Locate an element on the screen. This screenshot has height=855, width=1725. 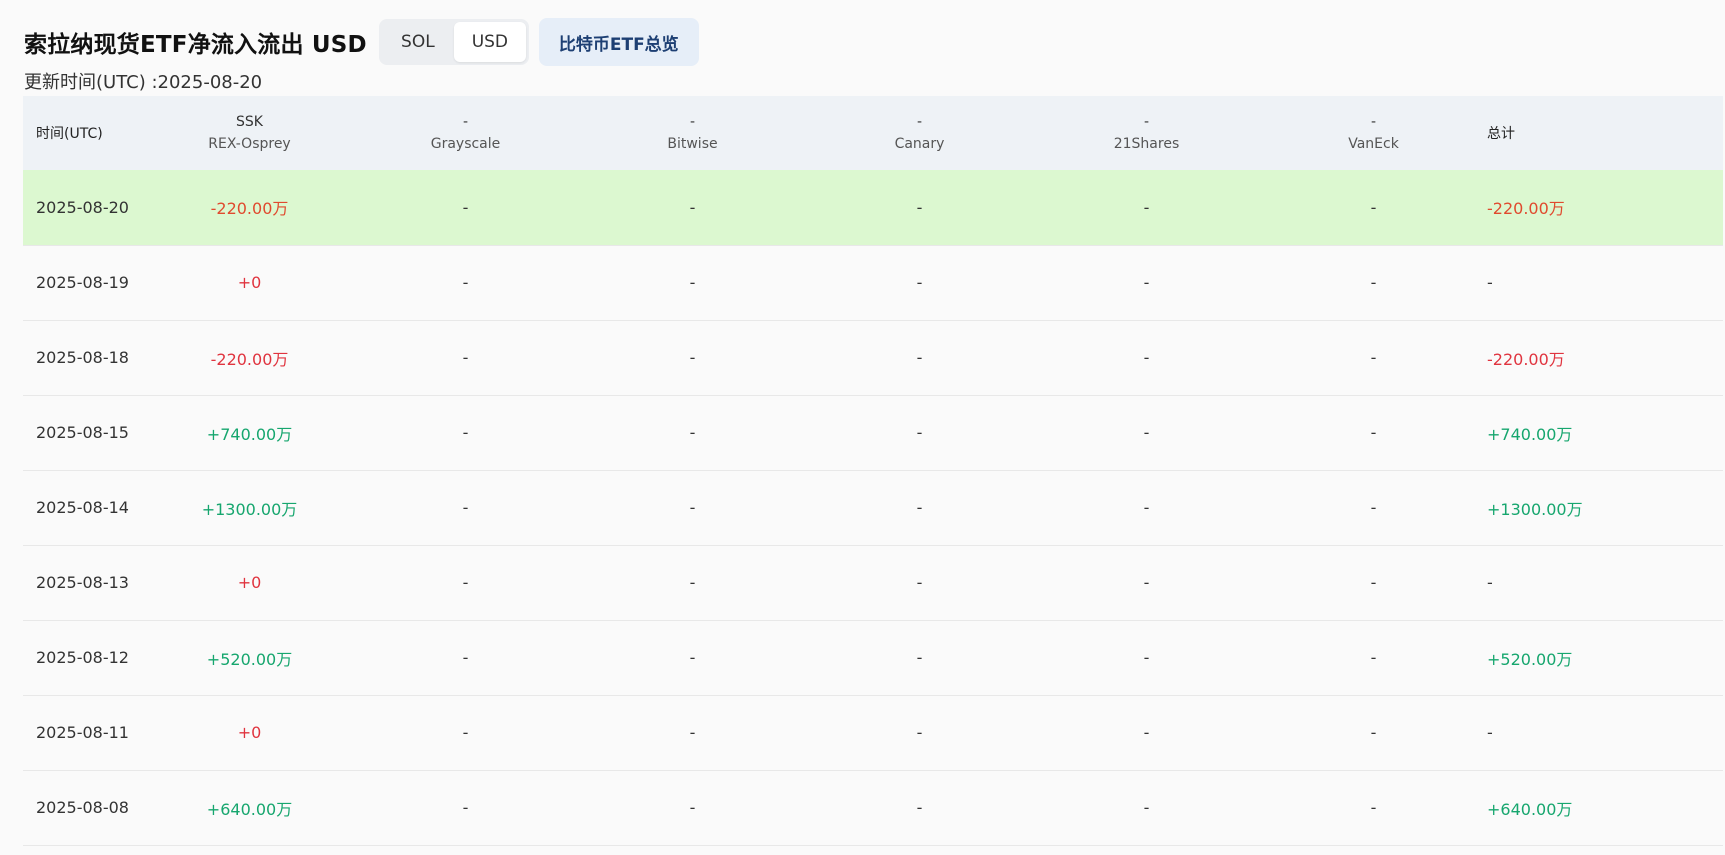
col-header-issuer: Bitwise is located at coordinates (692, 144).